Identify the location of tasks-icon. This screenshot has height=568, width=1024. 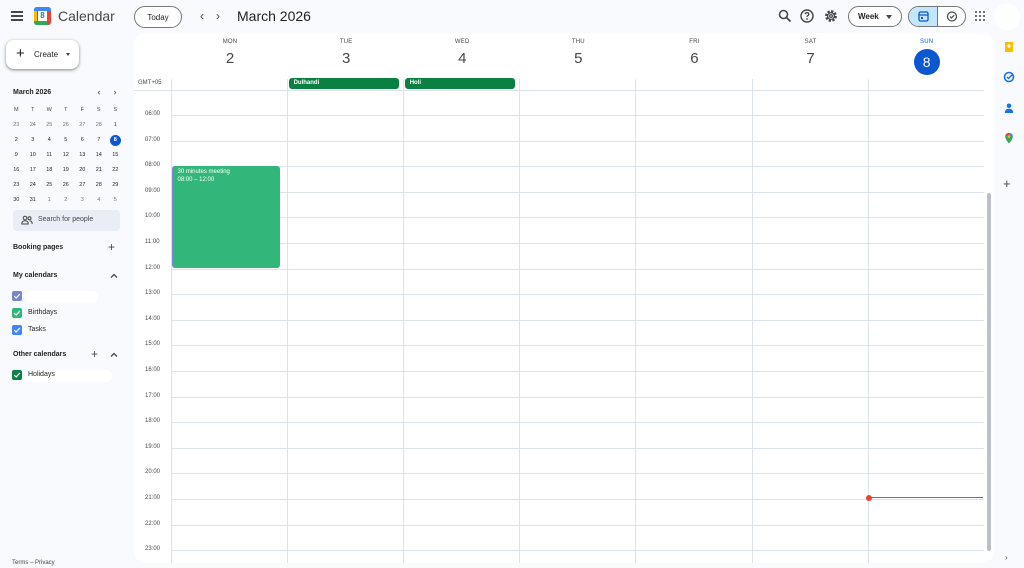
(1009, 77).